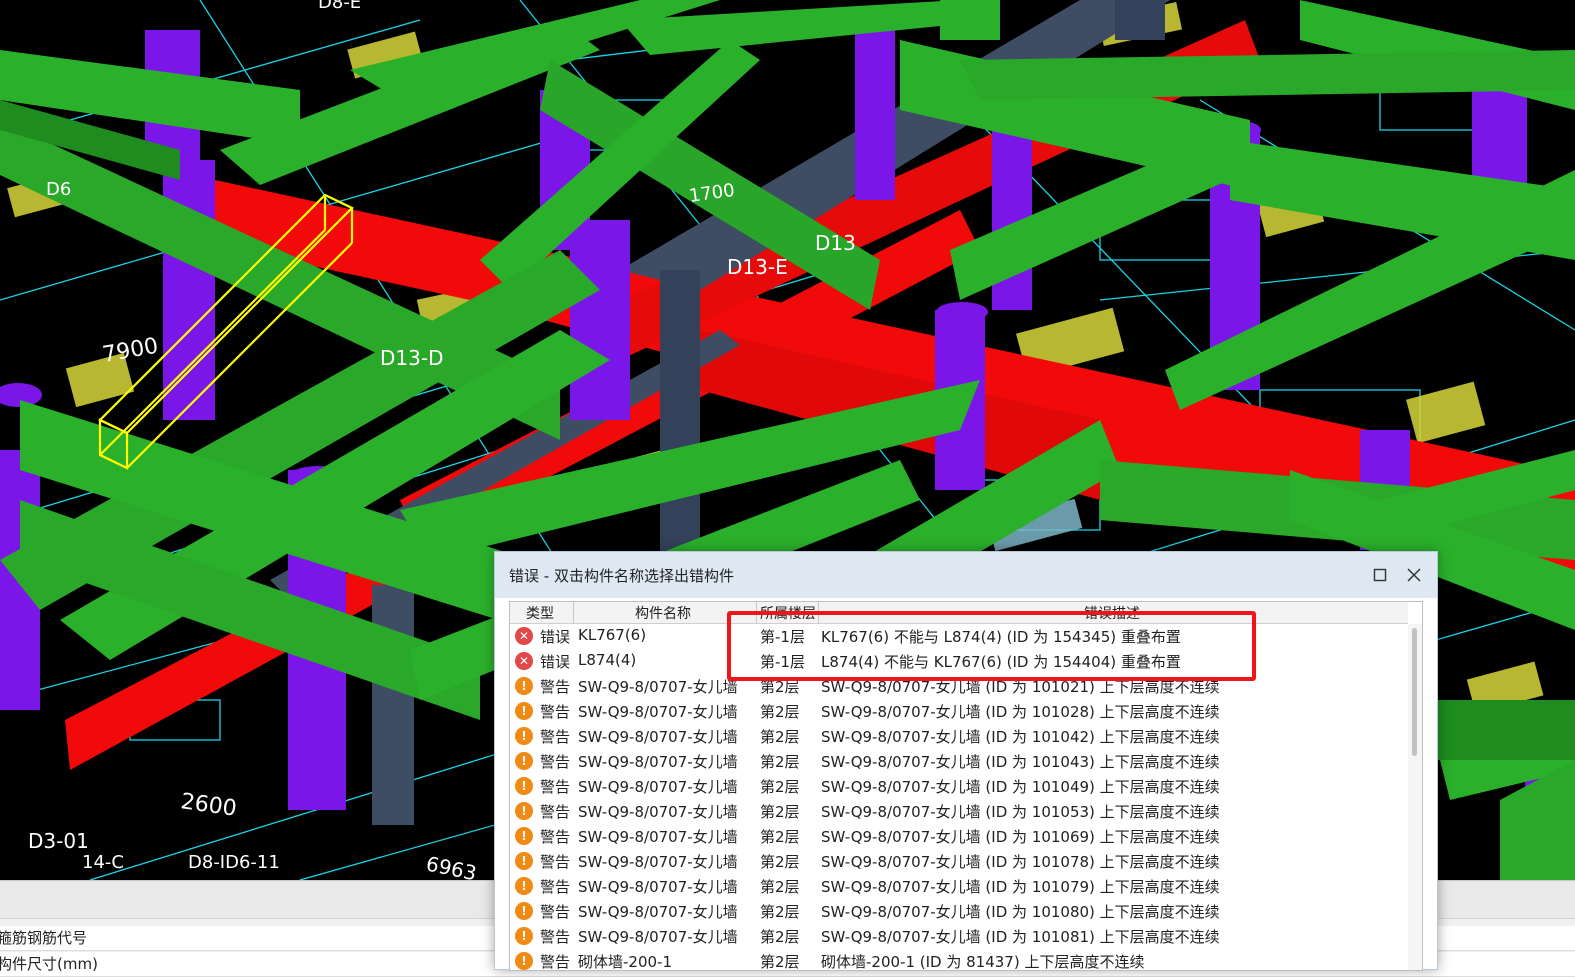  I want to click on row-description: 砌体墙-200-1 (ID 为 81437) 上下层高度不连续, so click(983, 962).